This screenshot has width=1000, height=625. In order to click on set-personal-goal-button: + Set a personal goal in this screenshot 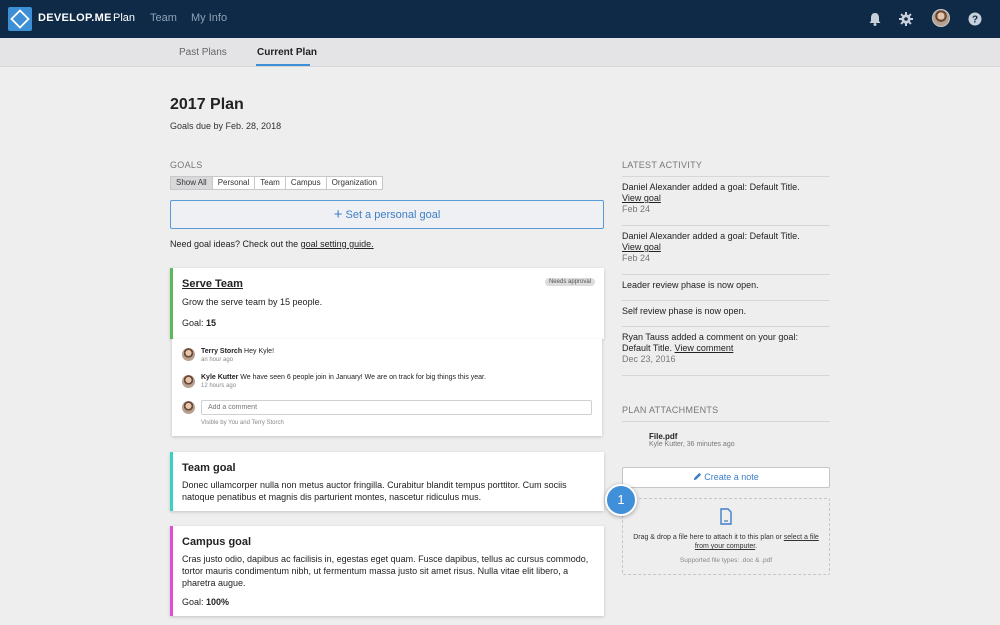, I will do `click(387, 214)`.